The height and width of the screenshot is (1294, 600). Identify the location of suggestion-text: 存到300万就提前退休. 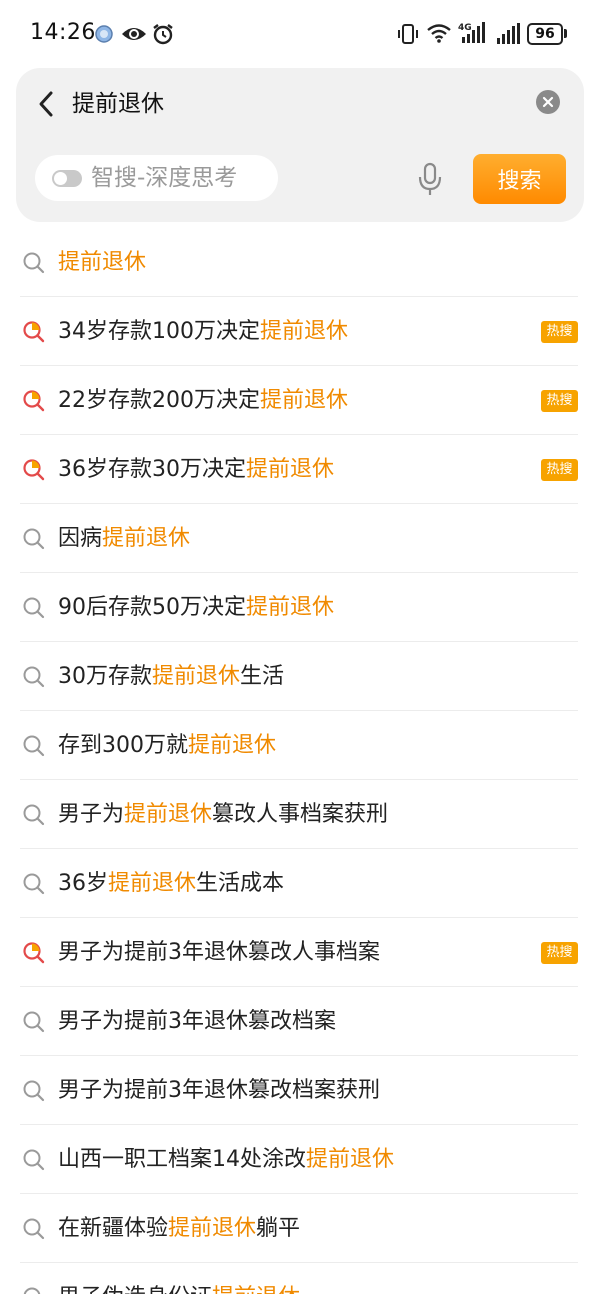
(167, 745).